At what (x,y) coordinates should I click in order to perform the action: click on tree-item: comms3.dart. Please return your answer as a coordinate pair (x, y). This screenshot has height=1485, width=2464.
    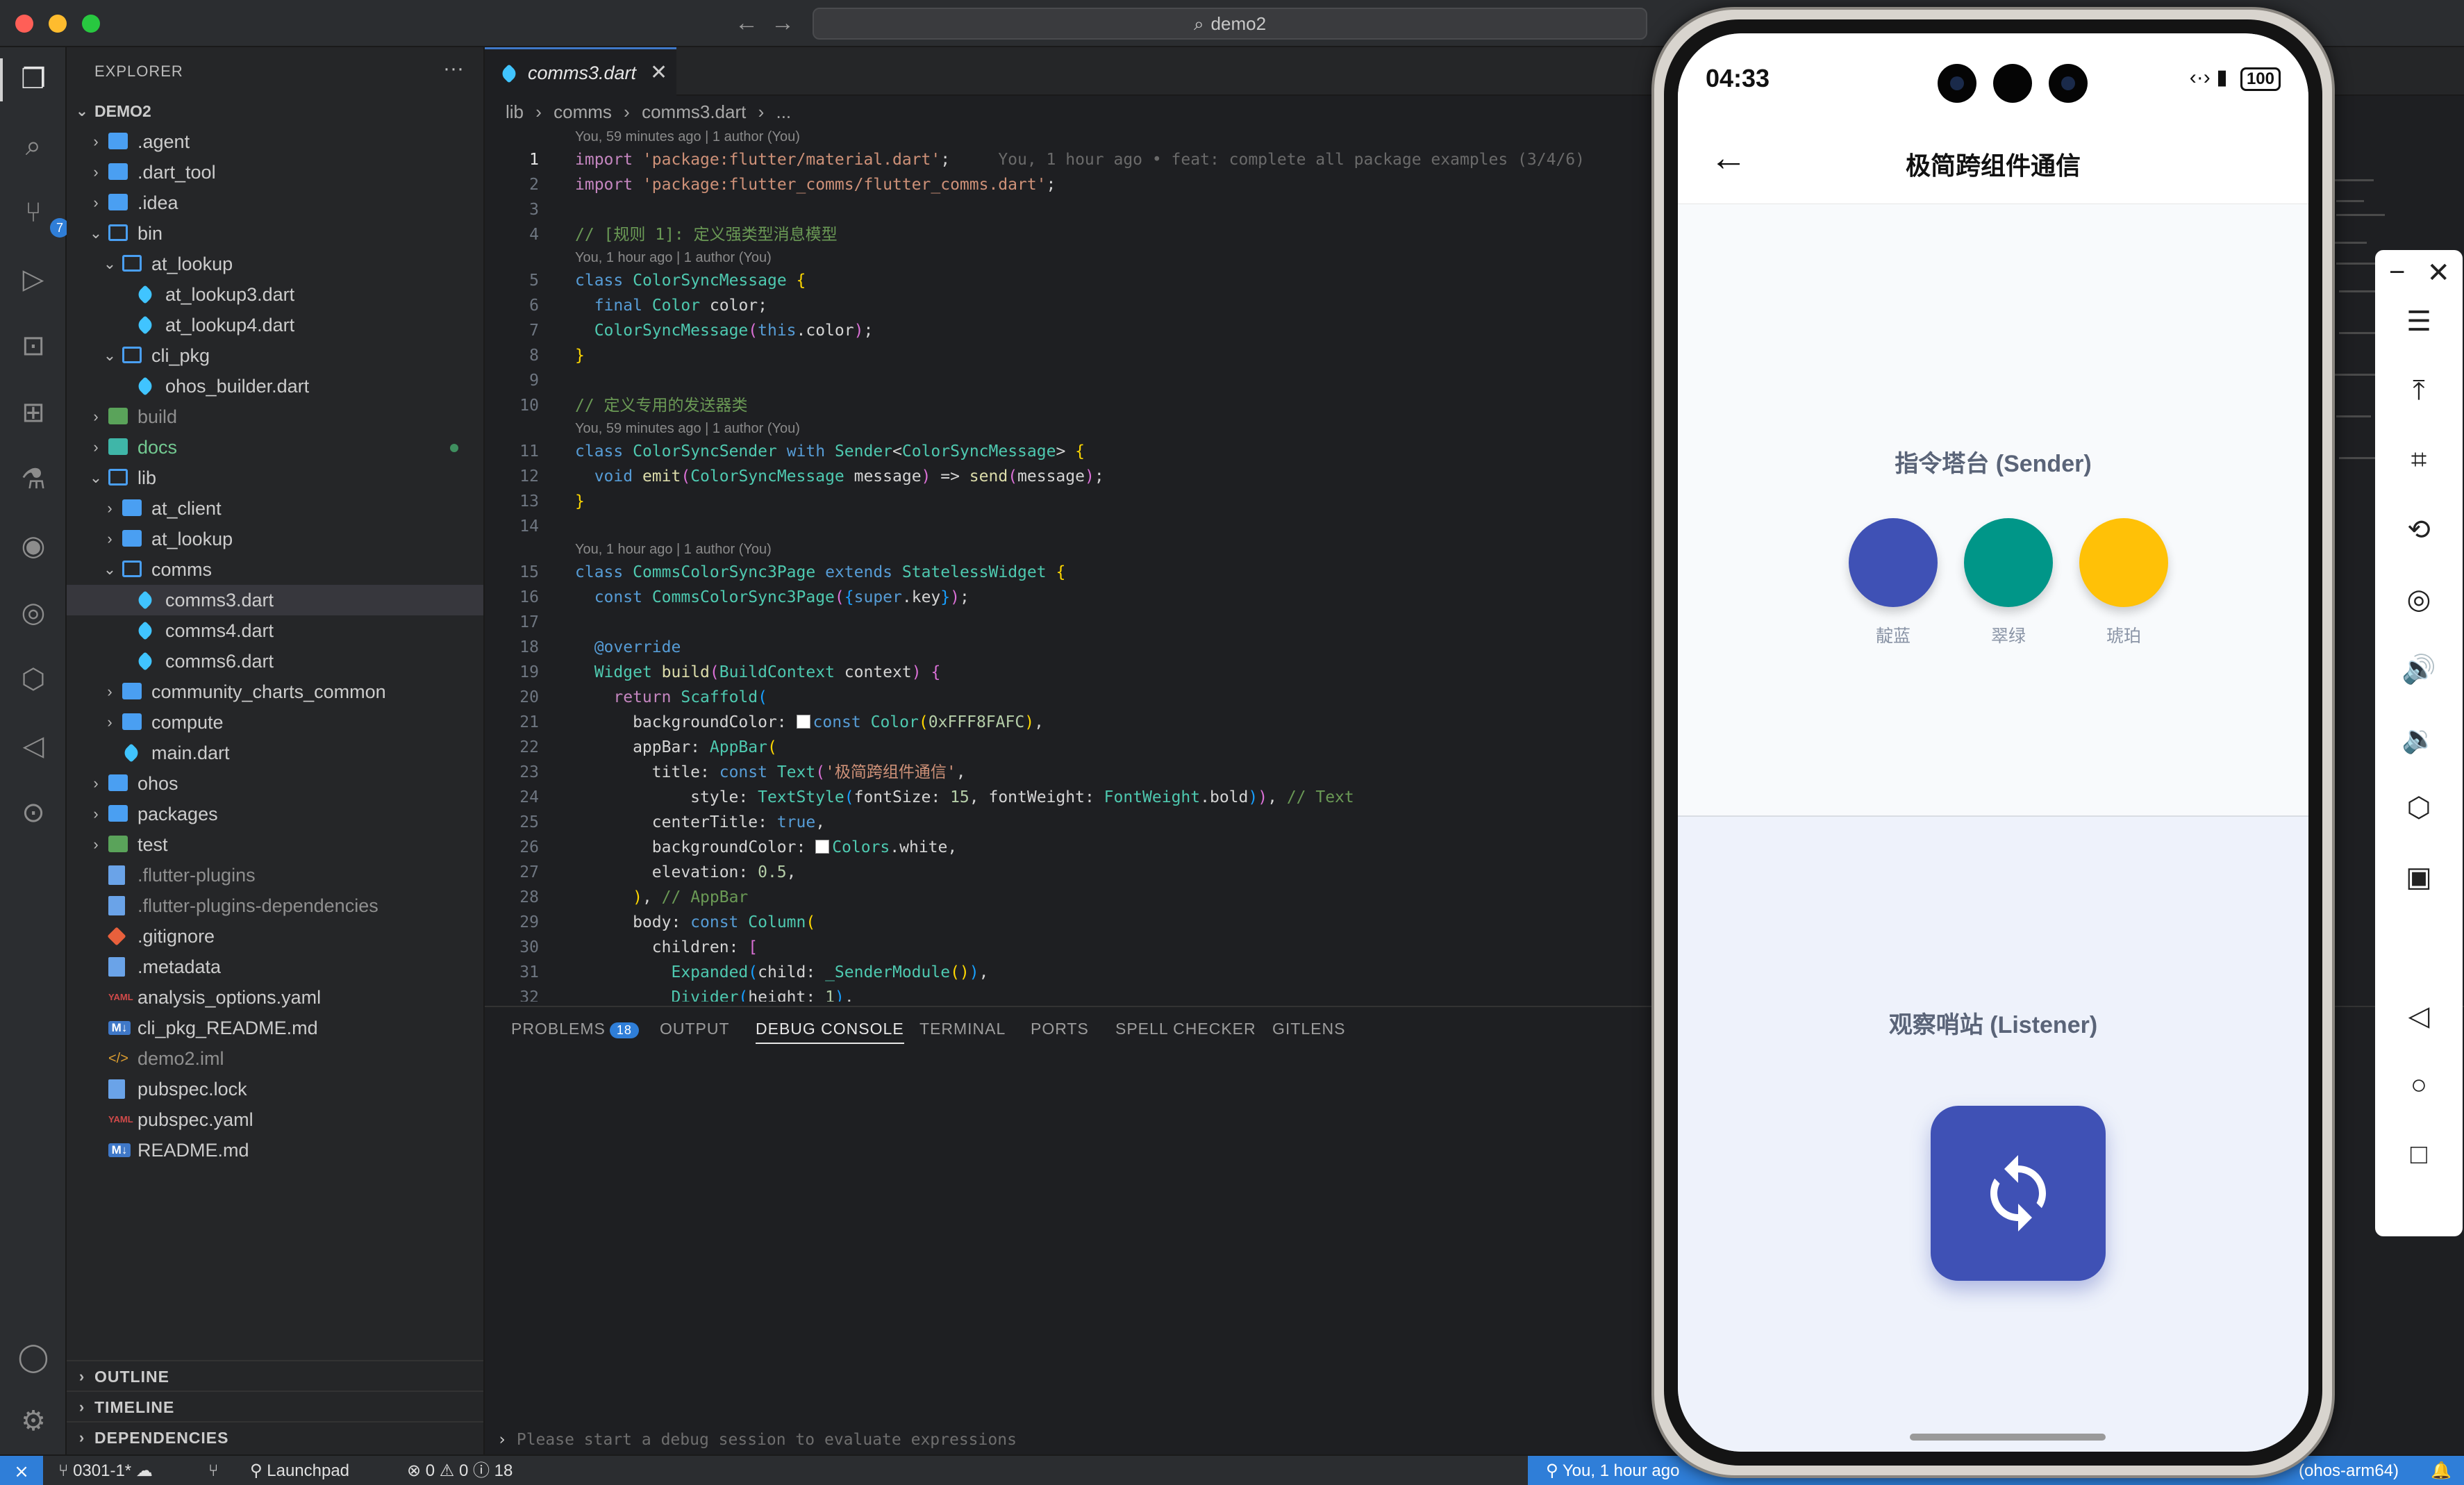
    Looking at the image, I should click on (275, 600).